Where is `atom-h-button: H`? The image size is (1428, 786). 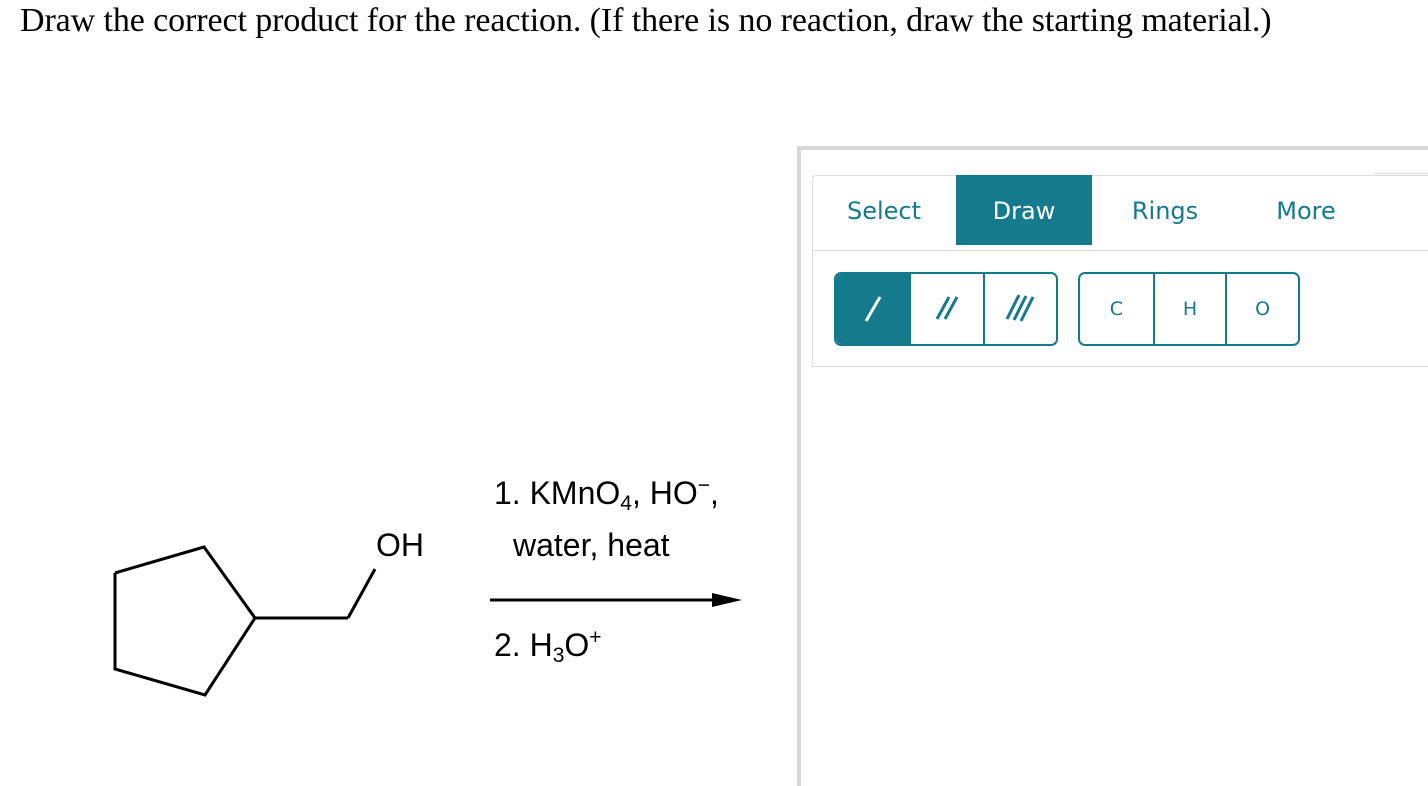
atom-h-button: H is located at coordinates (1189, 309).